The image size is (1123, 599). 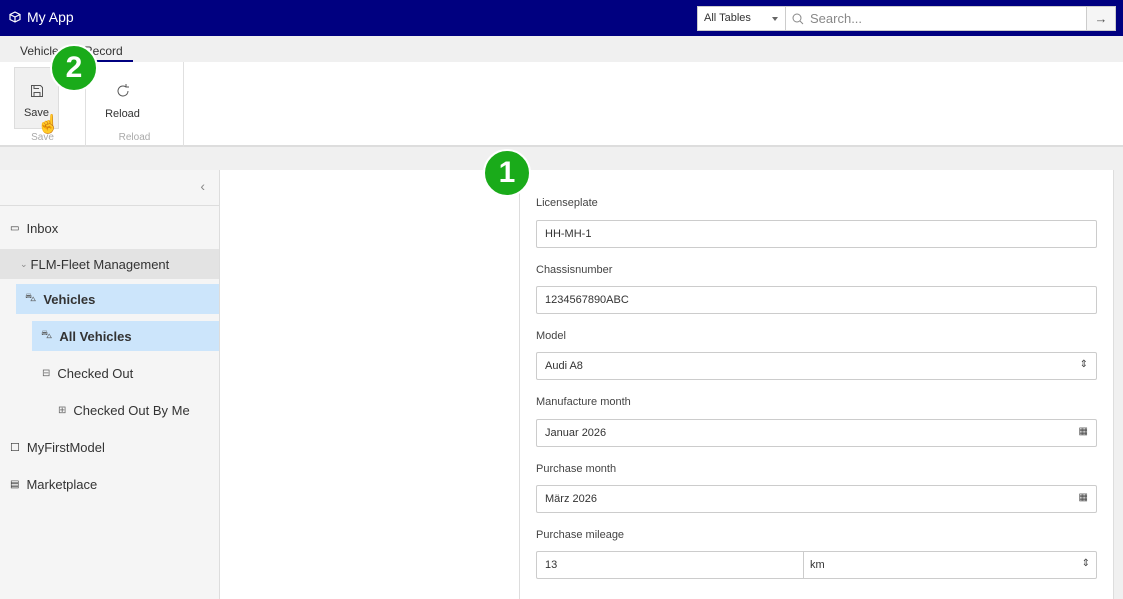 I want to click on reload-label: Reload, so click(x=122, y=114).